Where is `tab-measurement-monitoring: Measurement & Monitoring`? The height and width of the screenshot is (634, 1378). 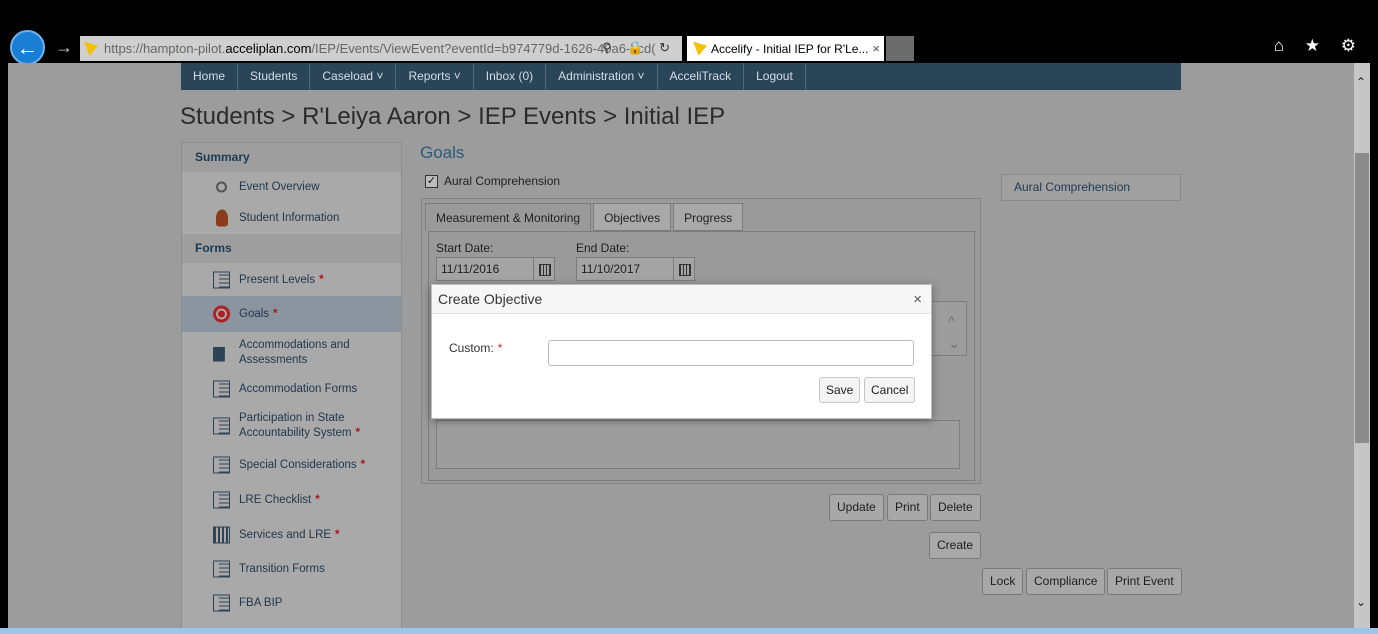
tab-measurement-monitoring: Measurement & Monitoring is located at coordinates (508, 217).